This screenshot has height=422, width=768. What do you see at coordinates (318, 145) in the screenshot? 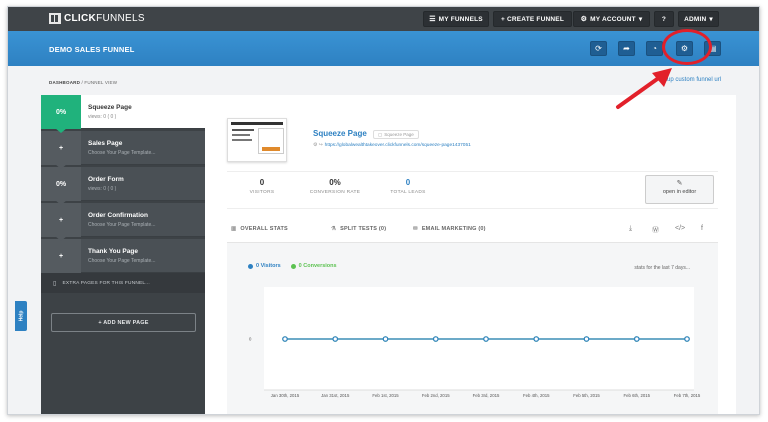
I see `link-icon: ⚙ ↪` at bounding box center [318, 145].